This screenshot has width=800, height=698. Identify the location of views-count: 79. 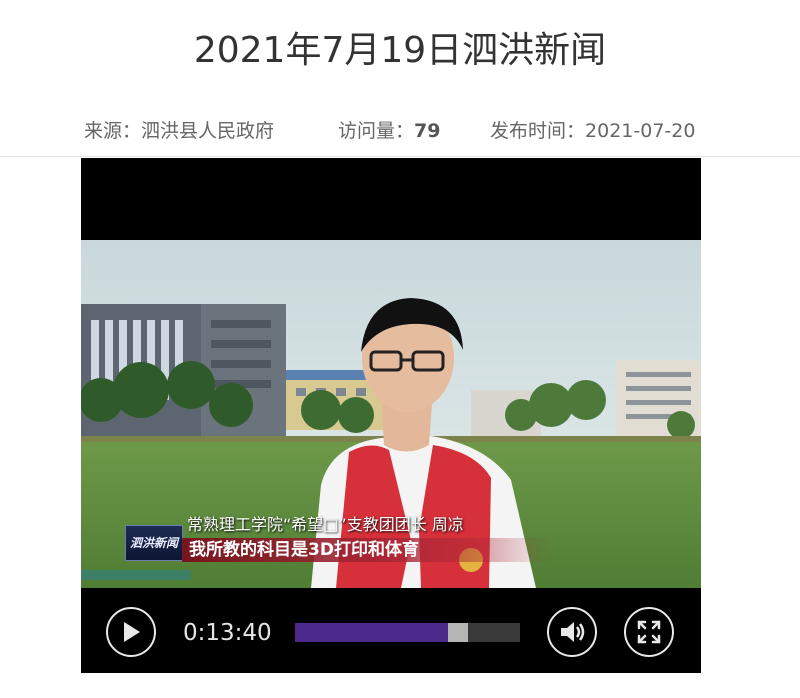
(427, 131).